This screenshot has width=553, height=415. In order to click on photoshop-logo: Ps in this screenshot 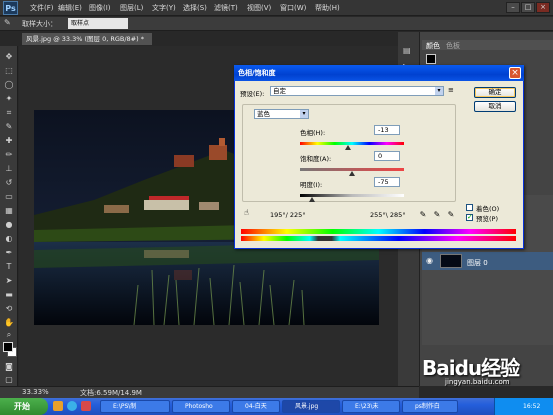, I will do `click(10, 8)`.